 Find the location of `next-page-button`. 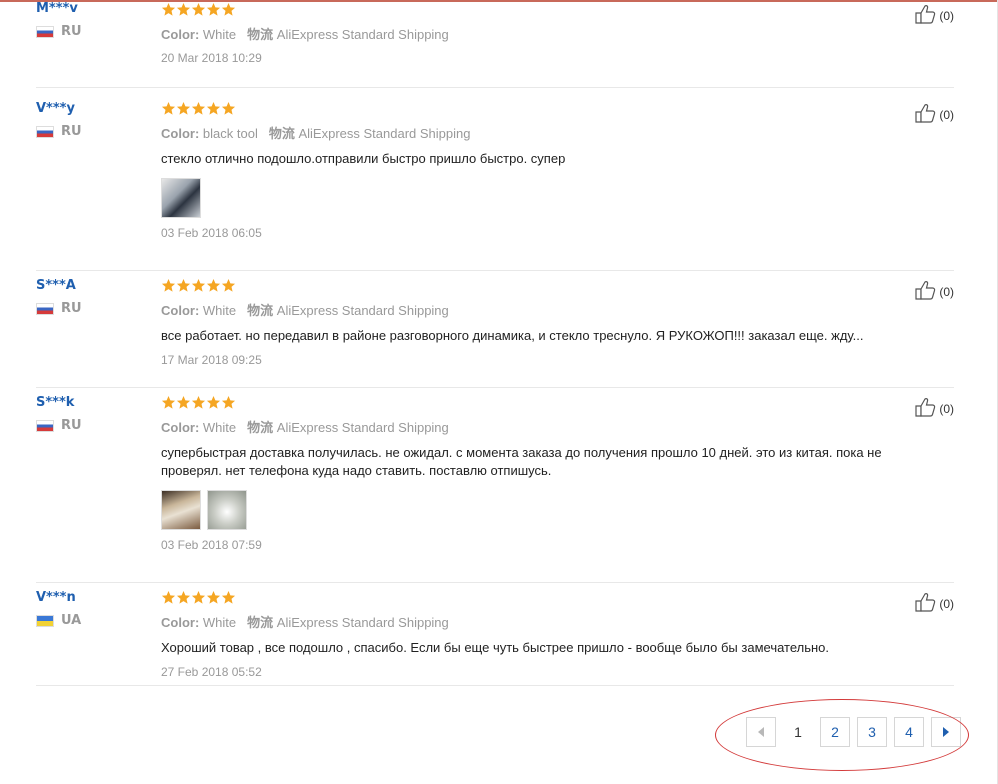

next-page-button is located at coordinates (946, 732).